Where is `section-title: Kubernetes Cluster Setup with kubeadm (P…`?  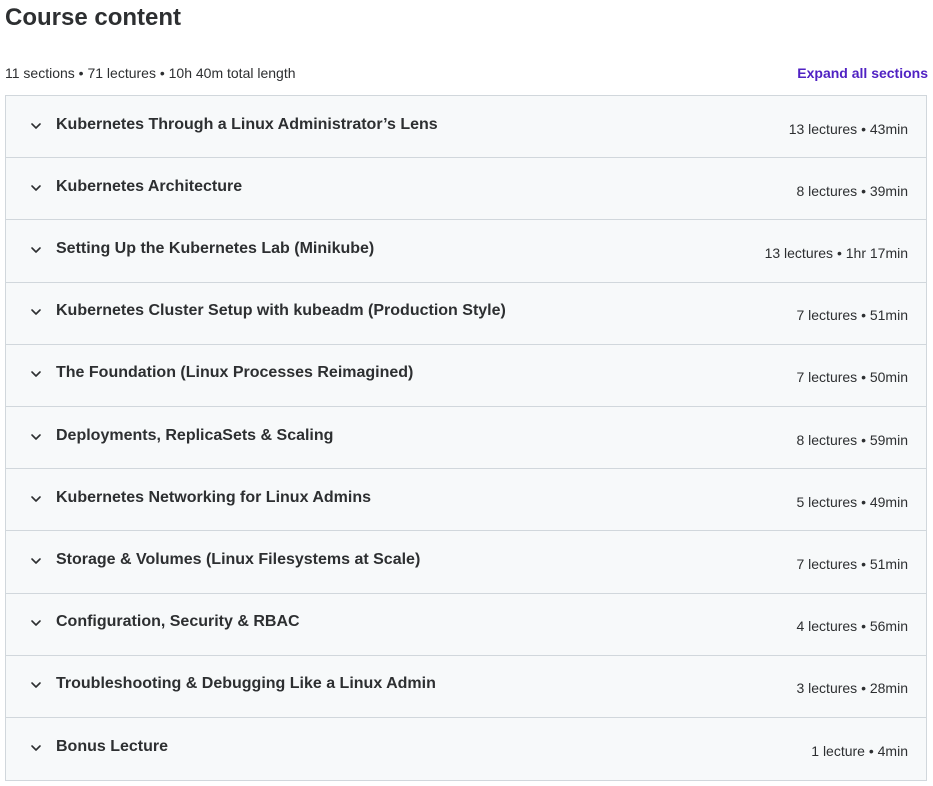 section-title: Kubernetes Cluster Setup with kubeadm (P… is located at coordinates (281, 311).